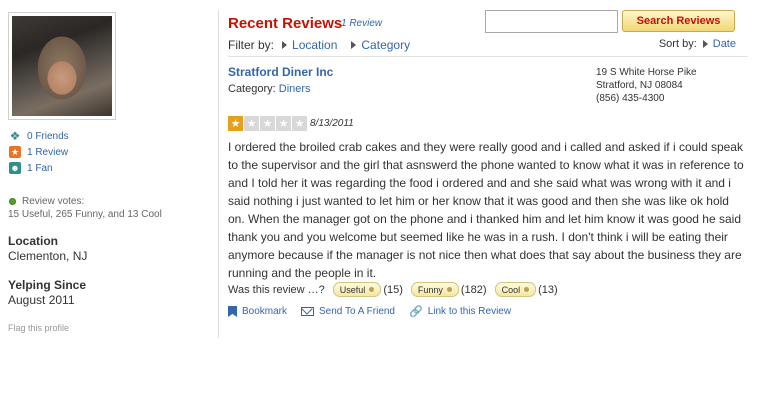 The image size is (758, 414). I want to click on search-input, so click(551, 21).